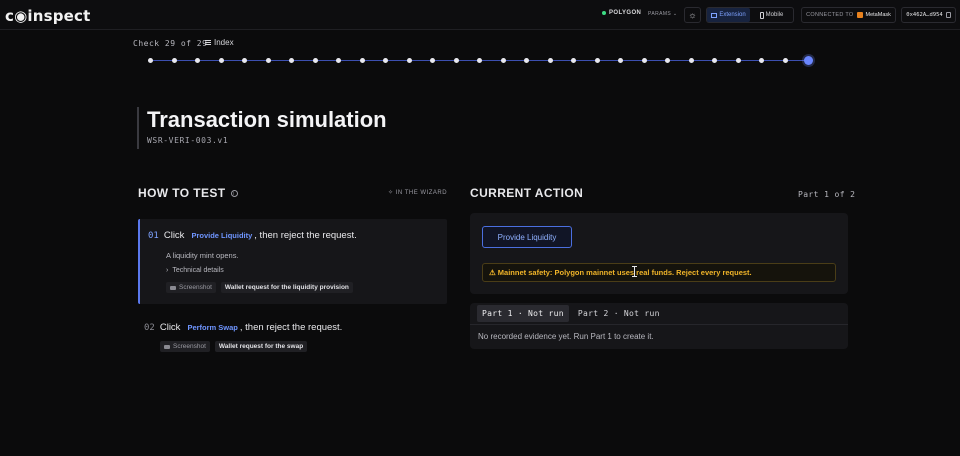 The image size is (960, 456). I want to click on progress-step-current, so click(808, 60).